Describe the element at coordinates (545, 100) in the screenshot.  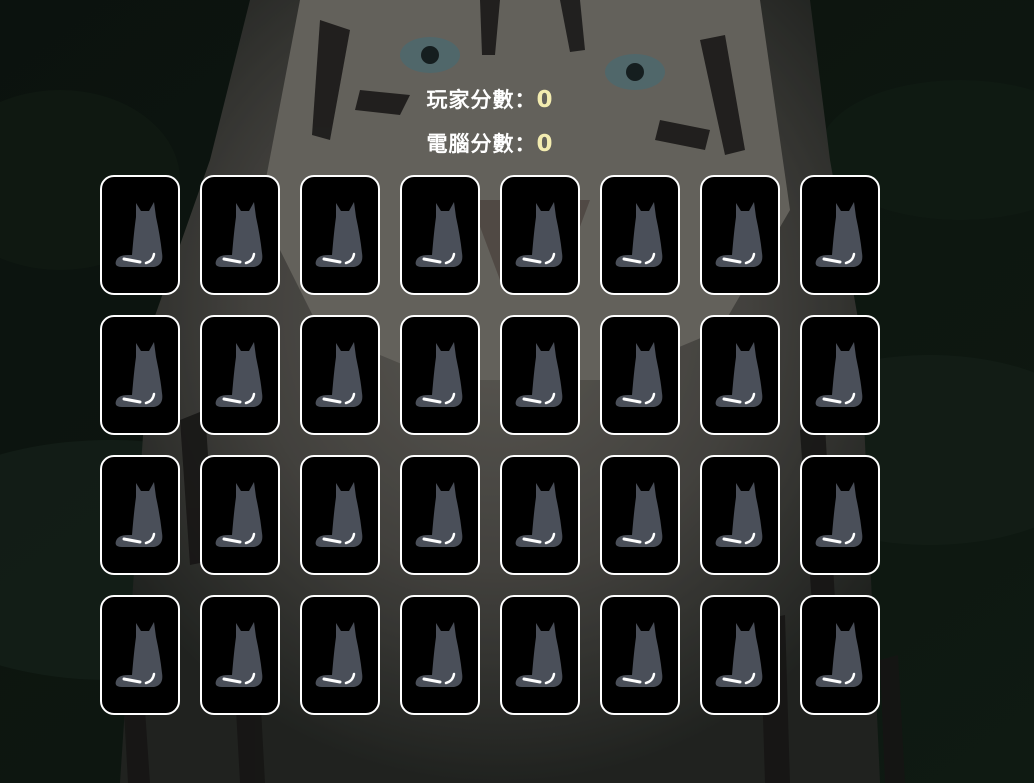
I see `player-score-value: 0` at that location.